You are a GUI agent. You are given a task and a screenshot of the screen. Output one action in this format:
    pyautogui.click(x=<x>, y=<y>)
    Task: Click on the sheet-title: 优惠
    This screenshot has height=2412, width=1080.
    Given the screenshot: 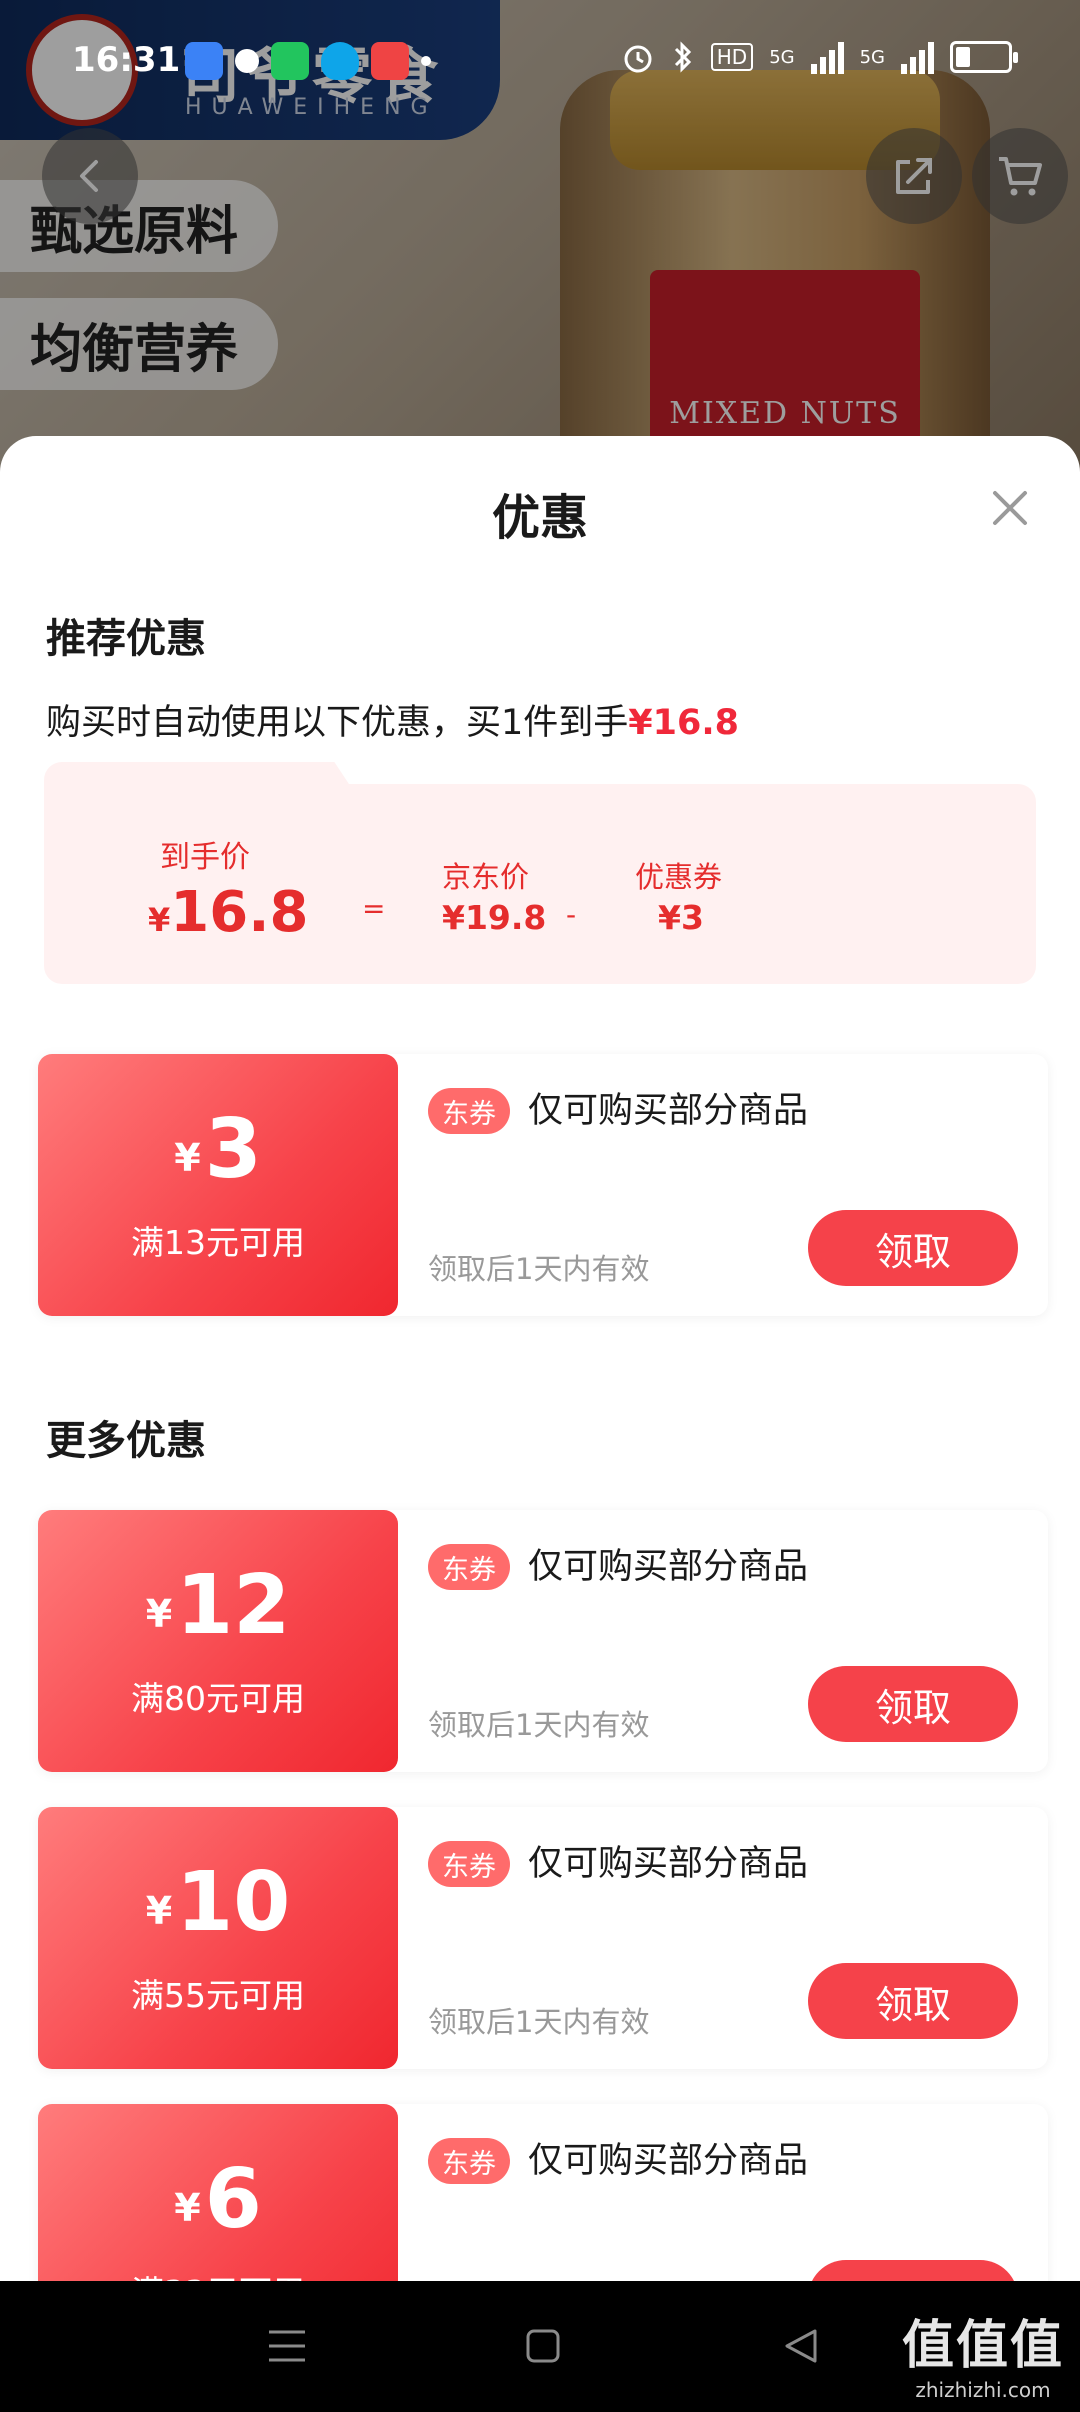 What is the action you would take?
    pyautogui.click(x=539, y=518)
    